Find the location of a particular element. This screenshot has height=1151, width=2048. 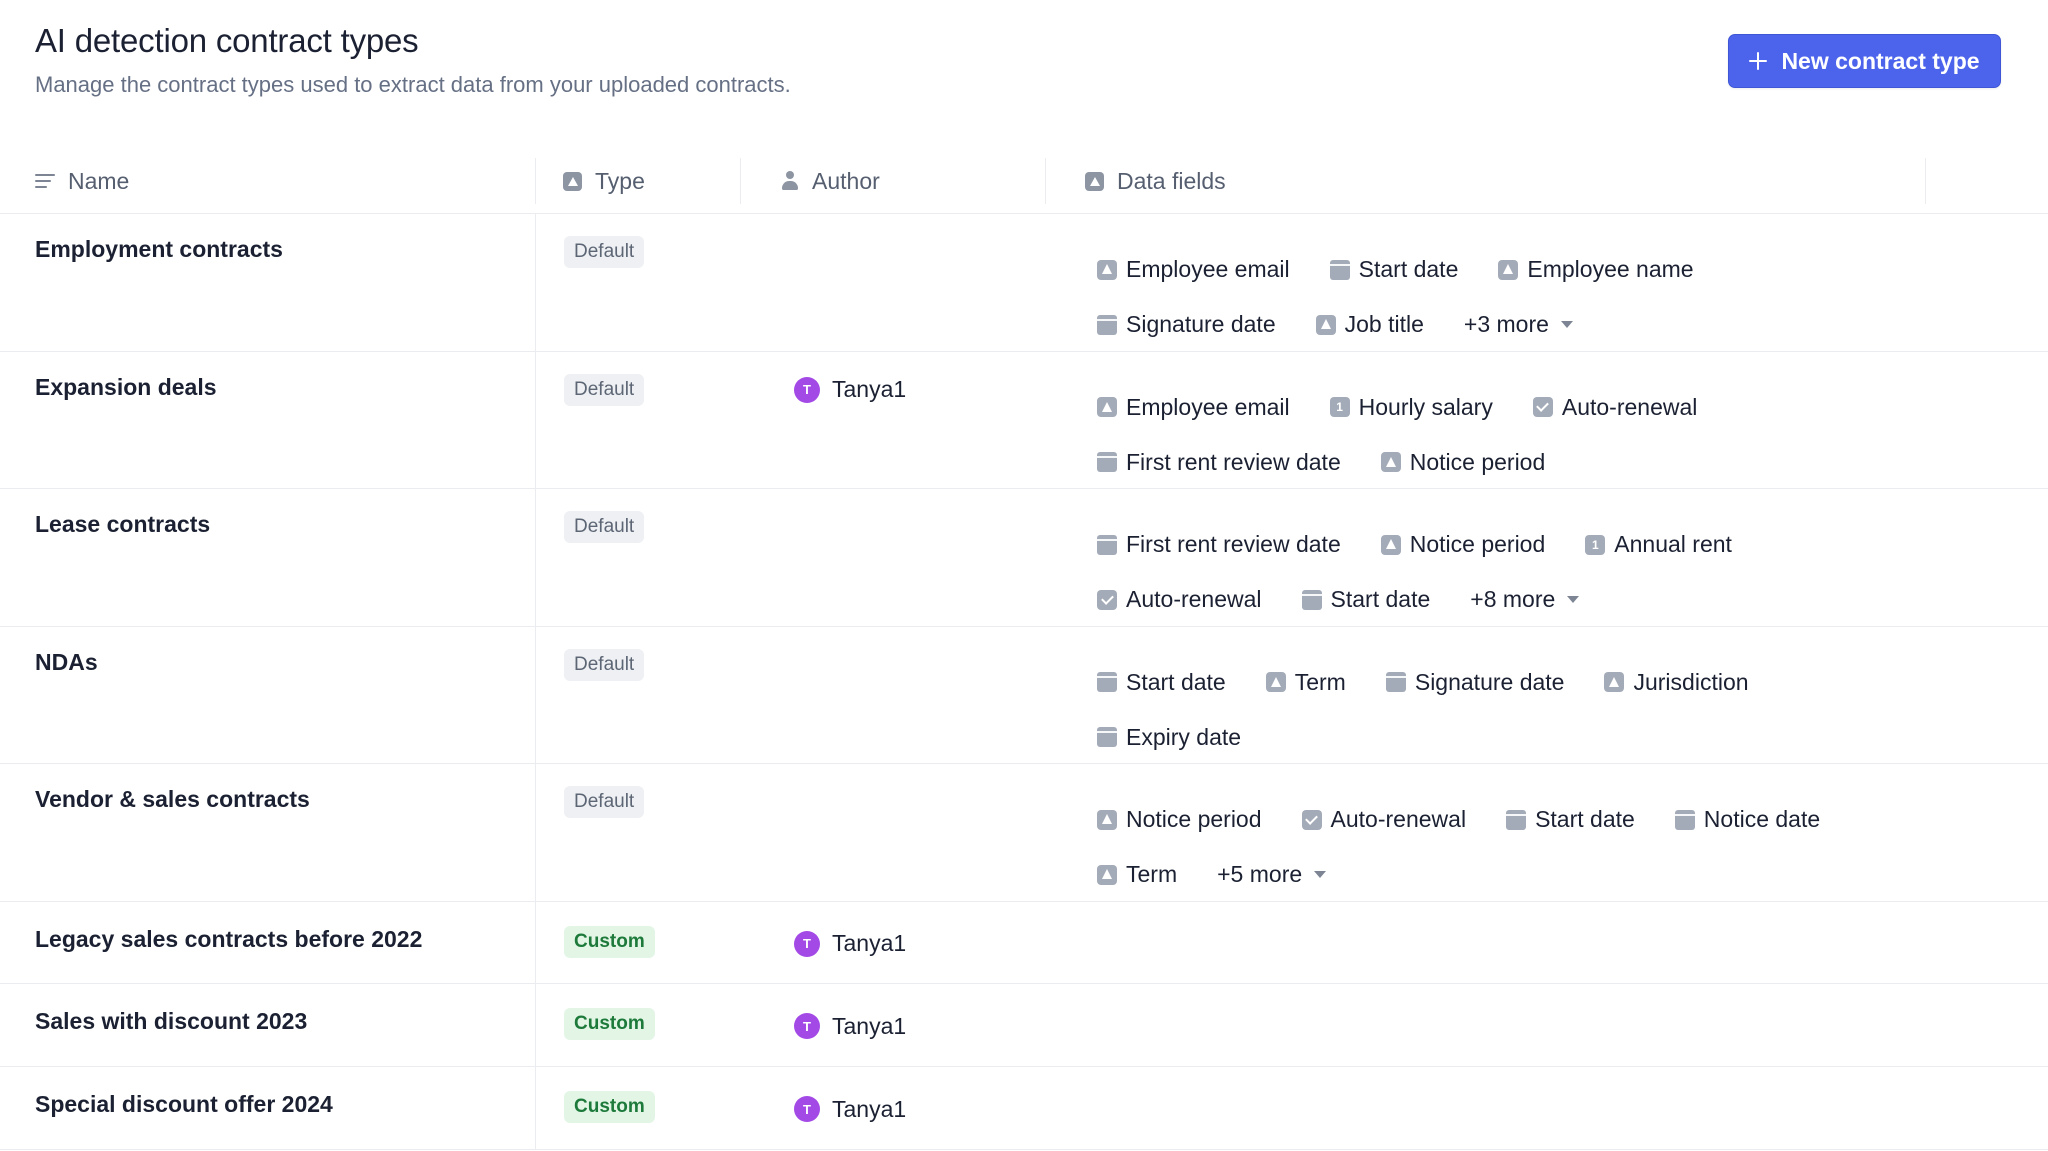

table-row: Special discount offer 2024 Custom T Tanya1 is located at coordinates (1024, 1108).